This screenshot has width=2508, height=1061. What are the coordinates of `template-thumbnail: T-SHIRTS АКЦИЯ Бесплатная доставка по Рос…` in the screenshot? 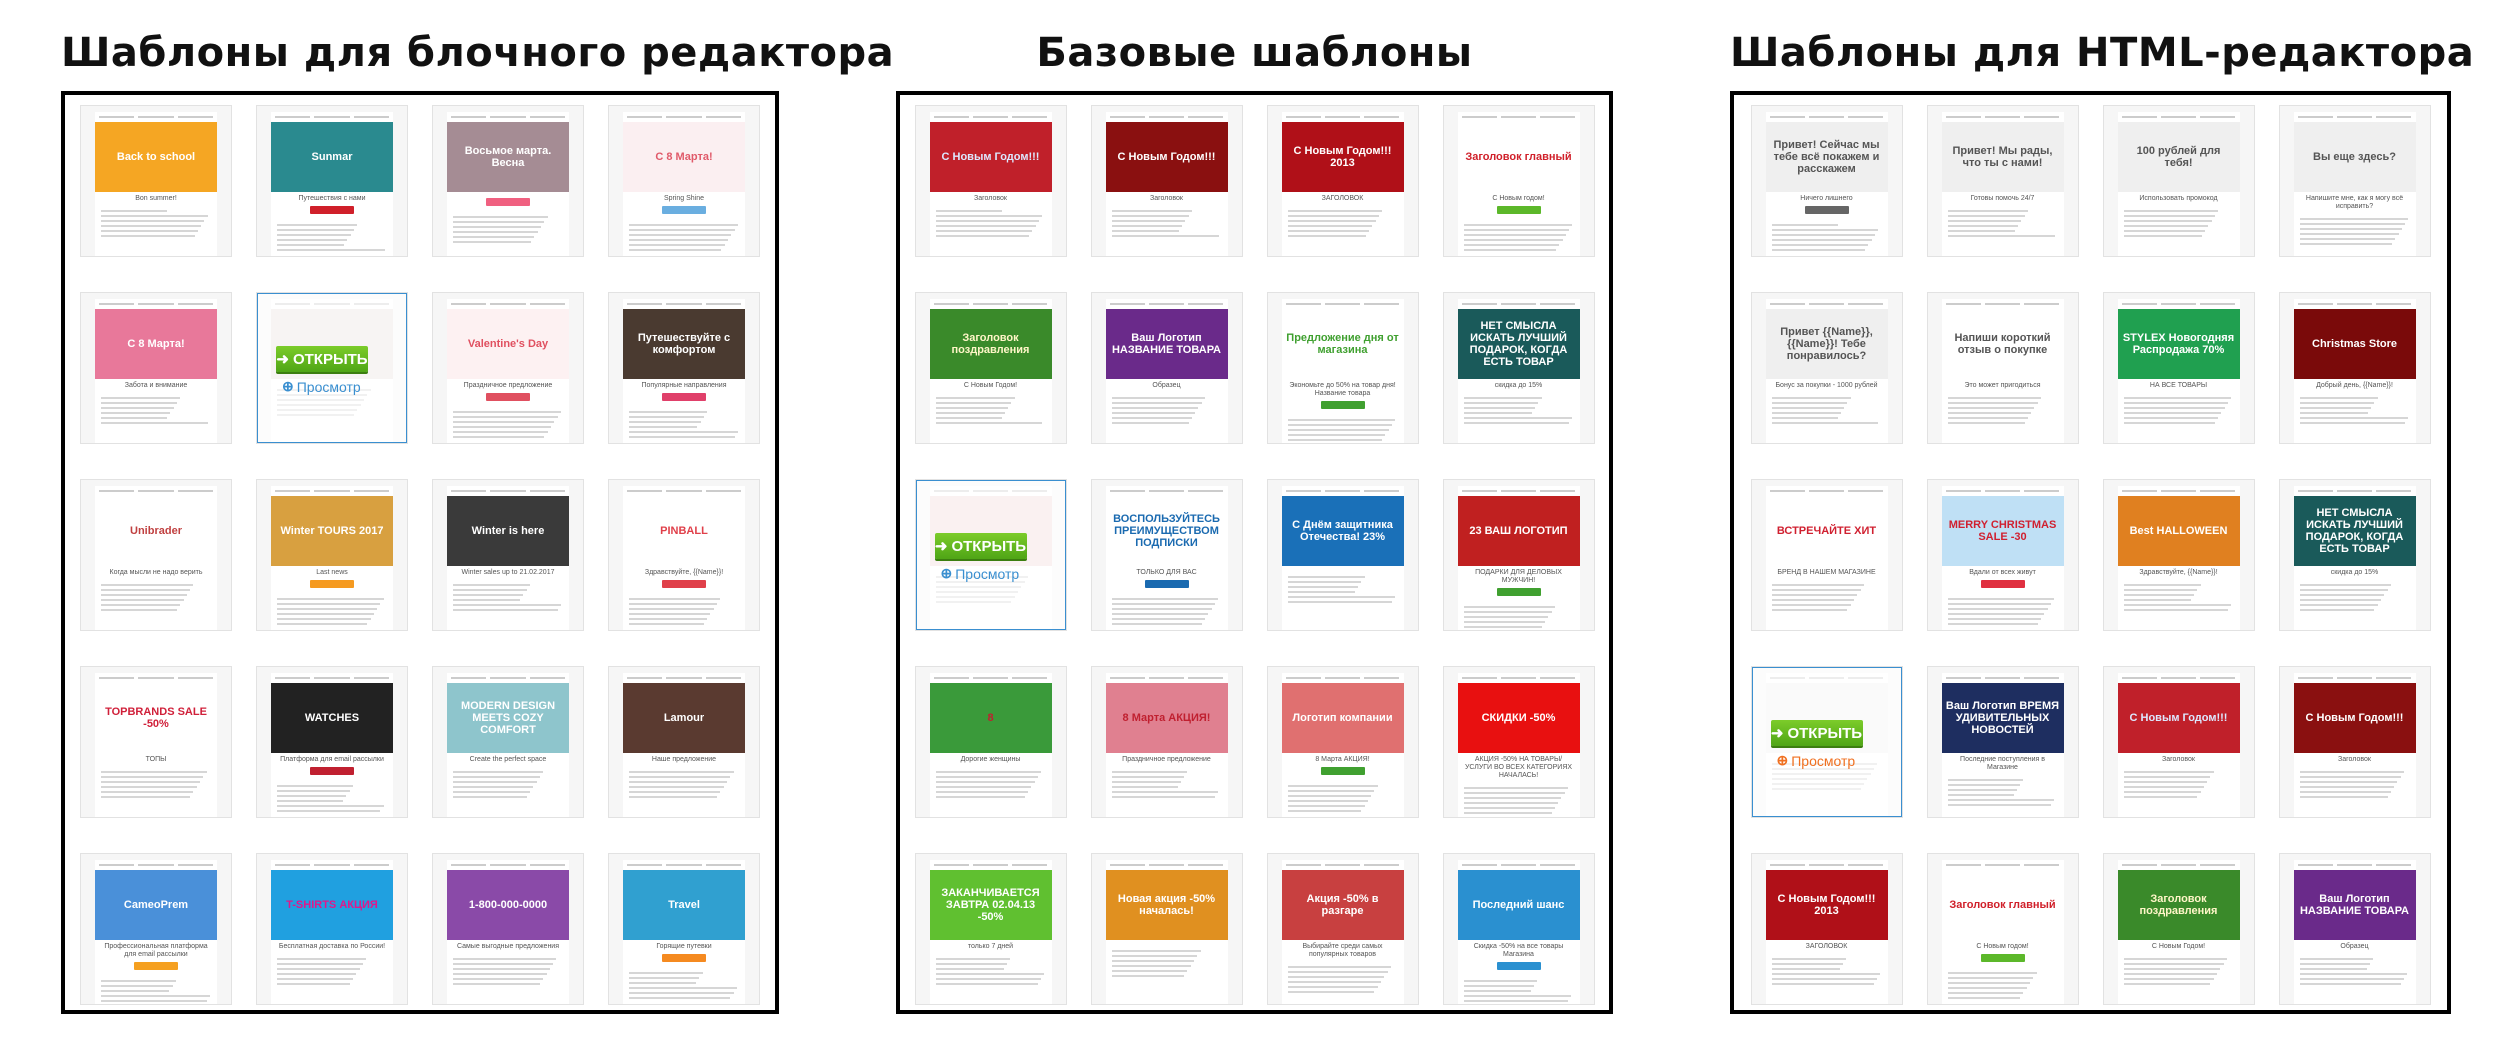 It's located at (332, 929).